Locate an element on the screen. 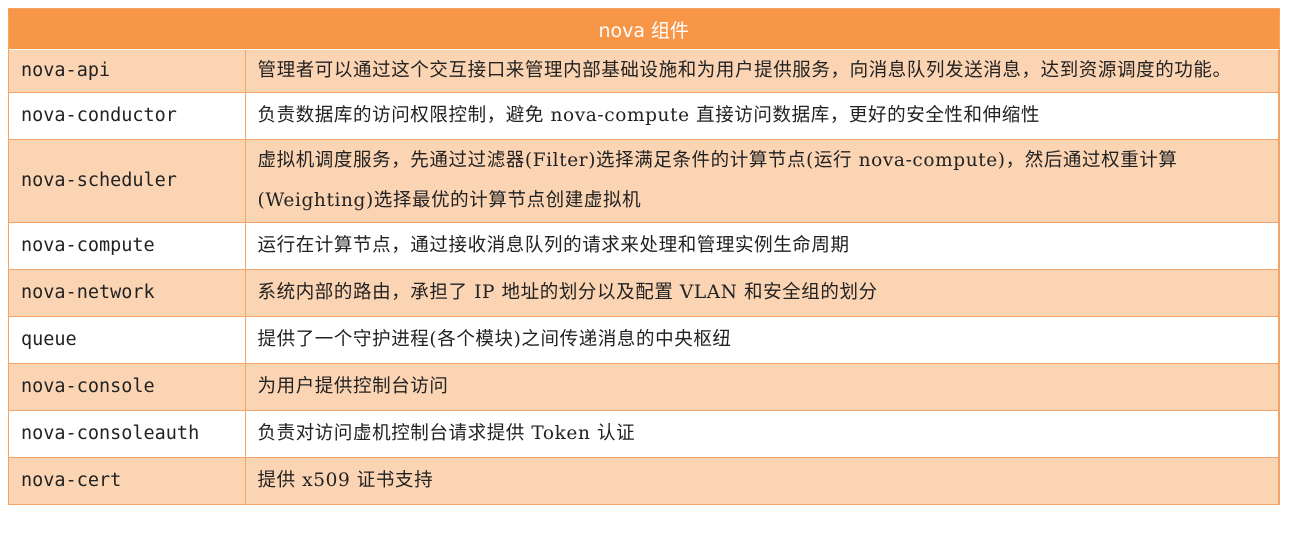 The width and height of the screenshot is (1301, 535). table-title: nova 组件 is located at coordinates (644, 29).